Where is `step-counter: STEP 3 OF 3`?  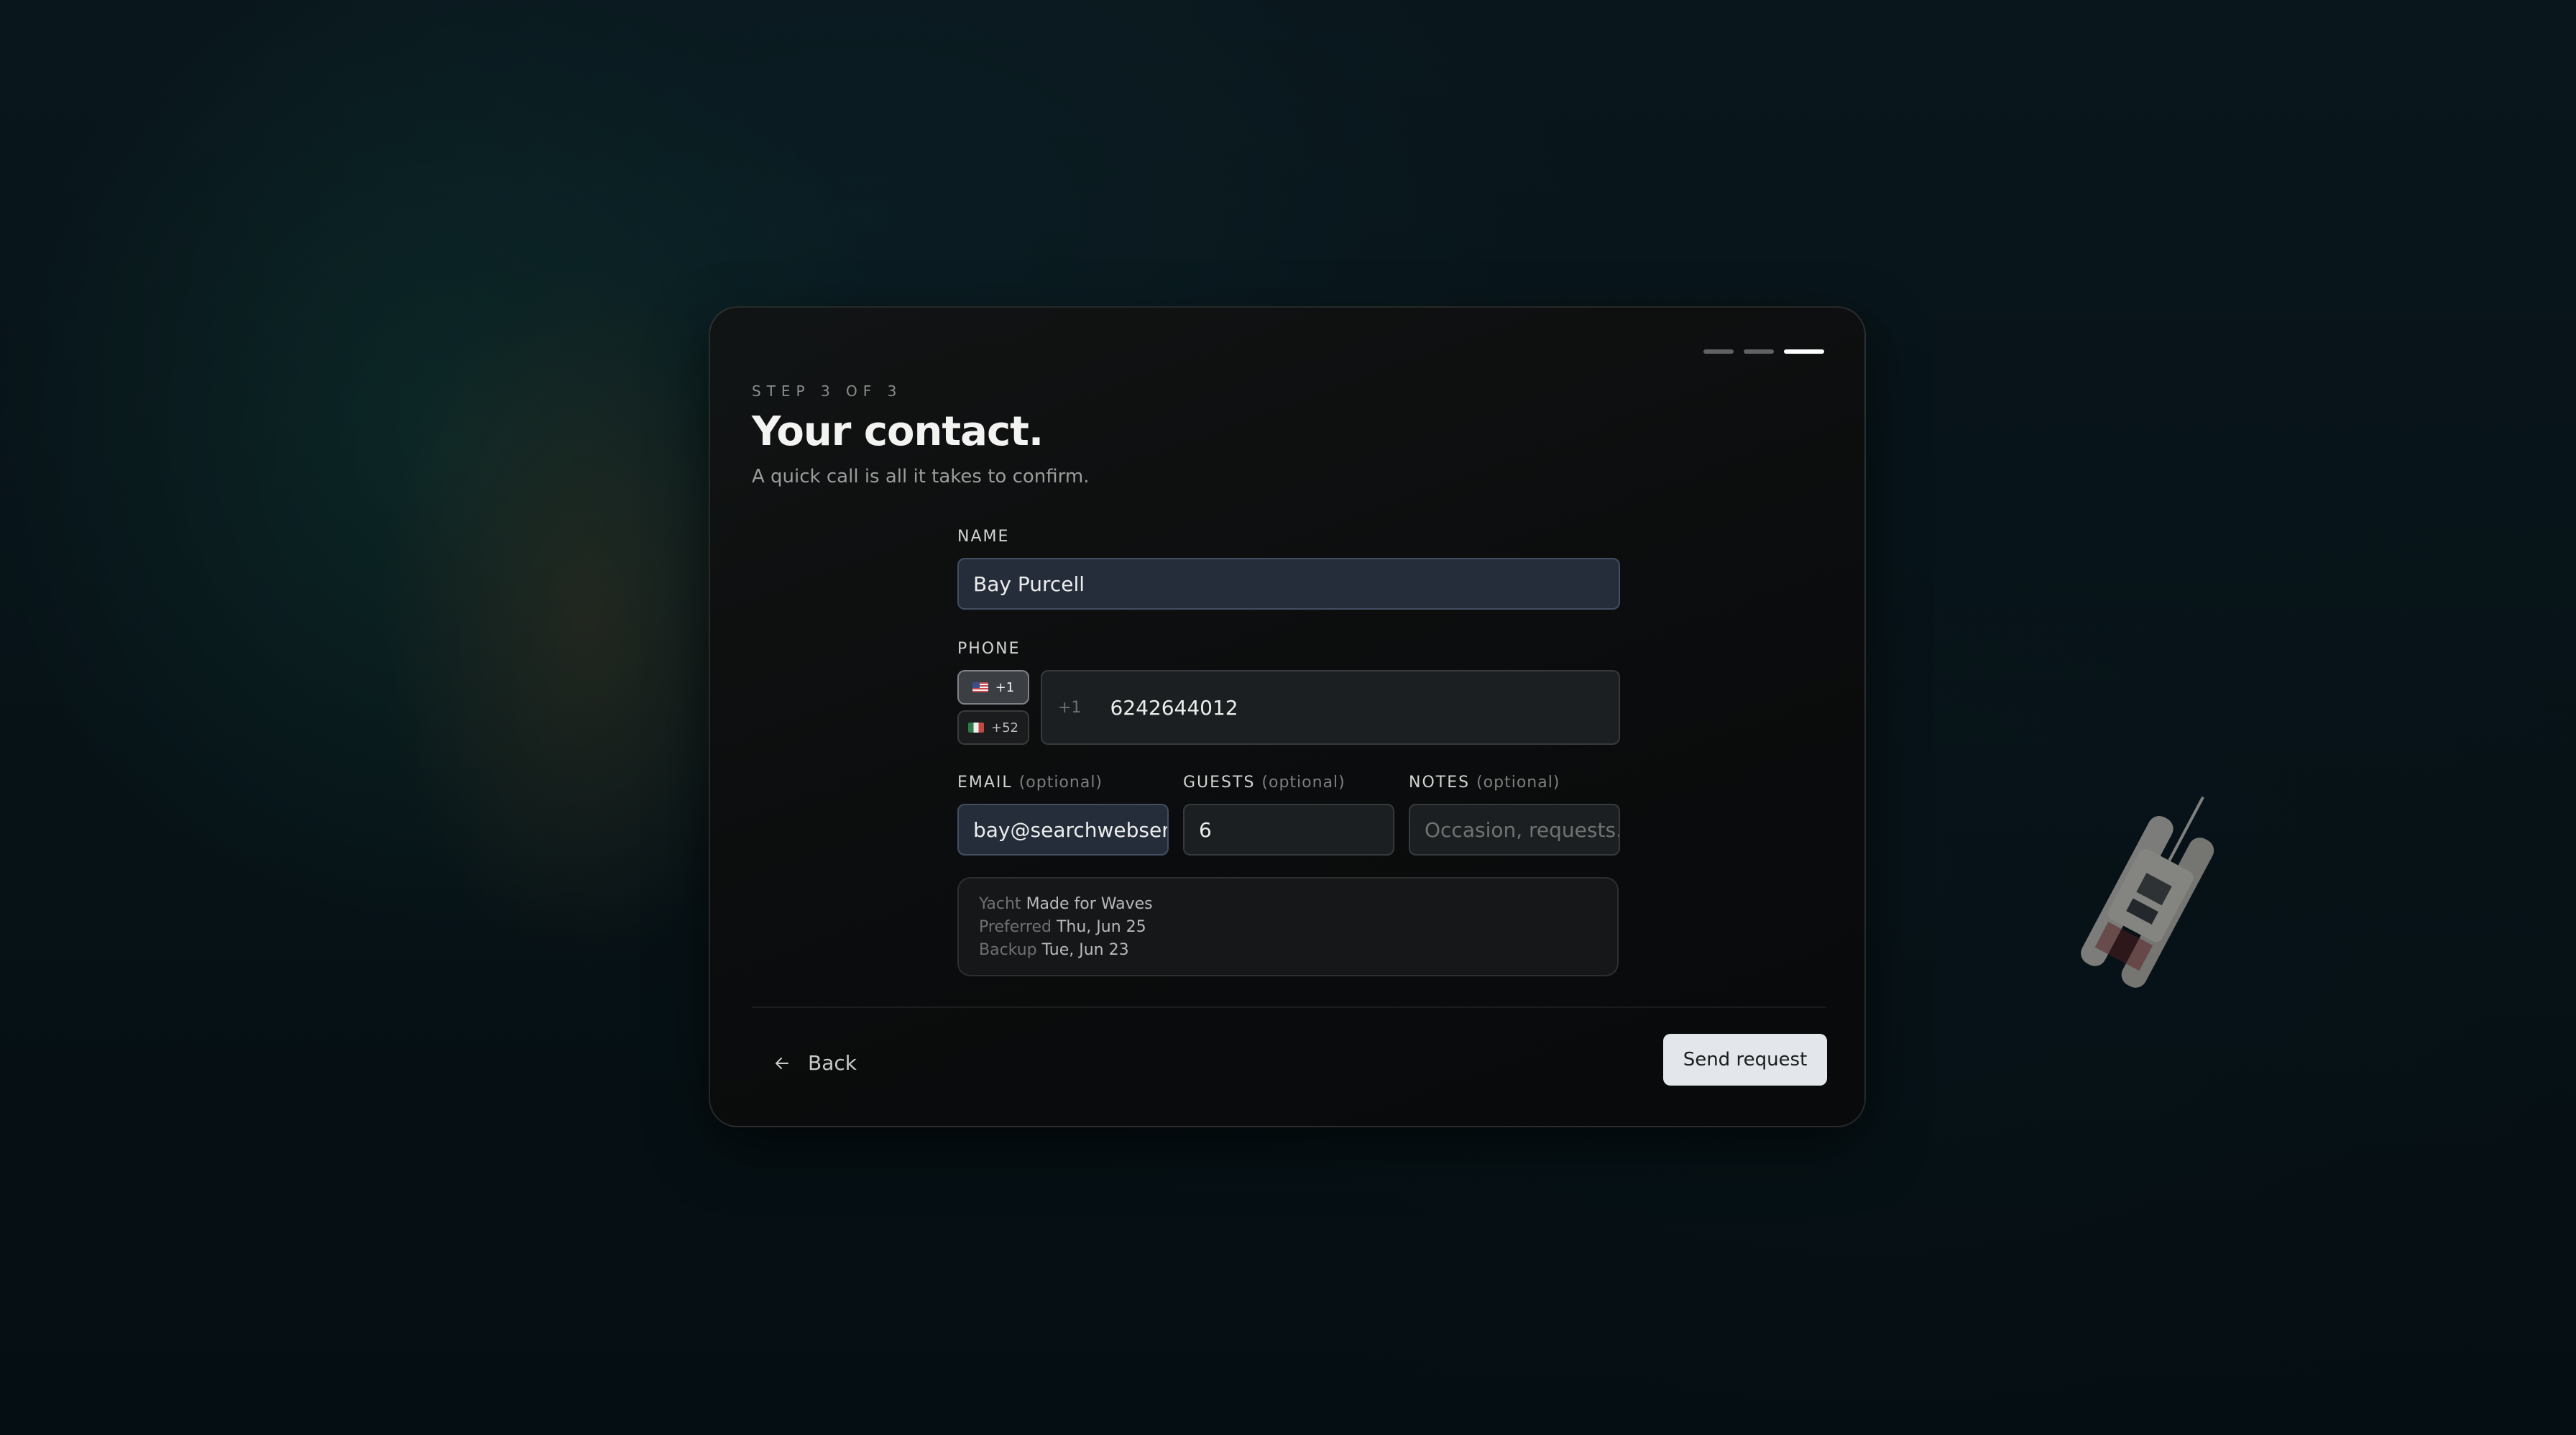
step-counter: STEP 3 OF 3 is located at coordinates (827, 391).